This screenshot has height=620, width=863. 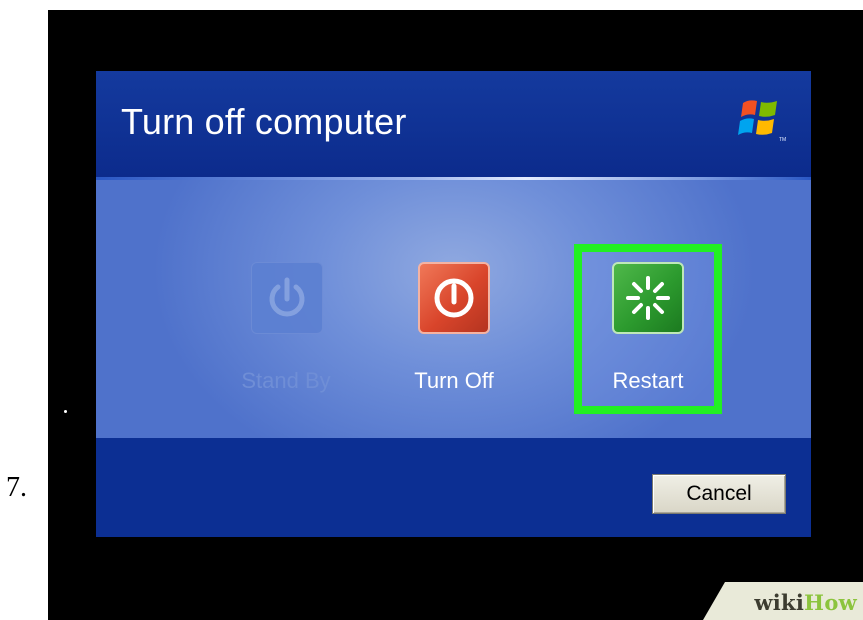 I want to click on stand-by-power-icon, so click(x=287, y=298).